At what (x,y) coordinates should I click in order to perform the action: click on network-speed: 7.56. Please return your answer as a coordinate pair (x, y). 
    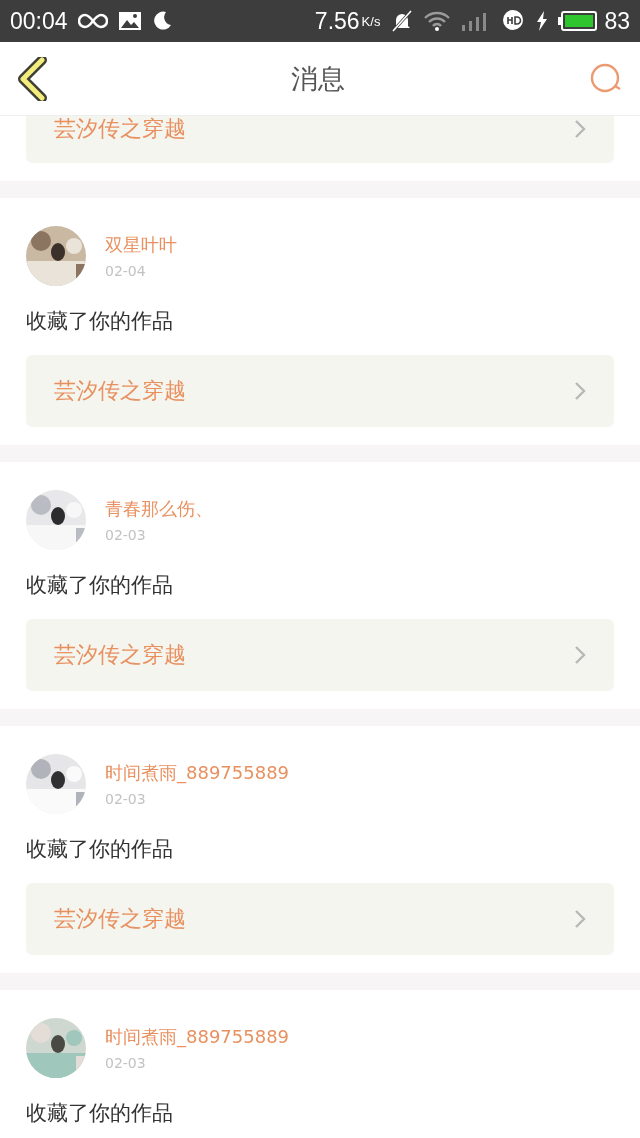
    Looking at the image, I should click on (337, 21).